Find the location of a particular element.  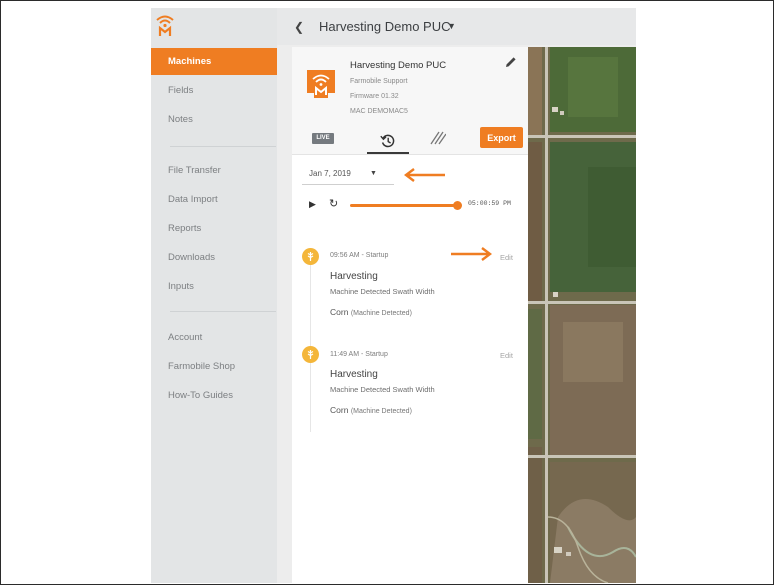

sidebar-item-data-import: Data Import is located at coordinates (214, 200).